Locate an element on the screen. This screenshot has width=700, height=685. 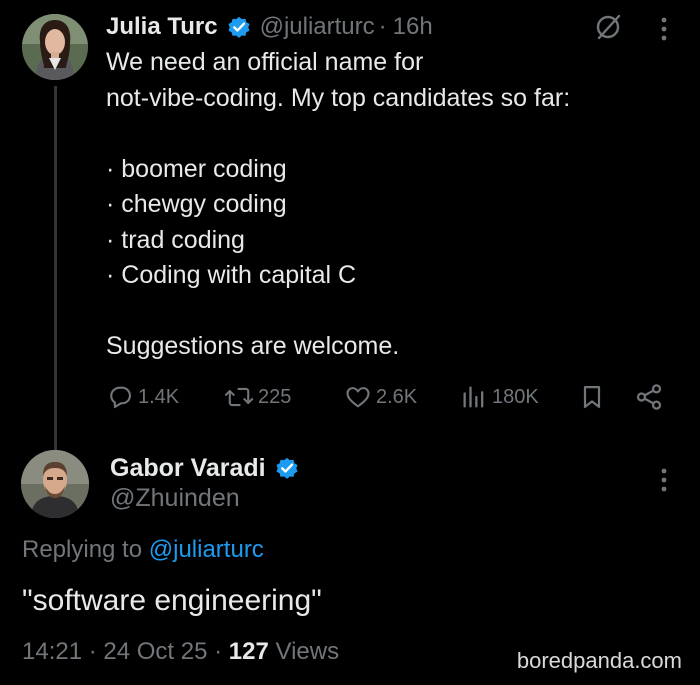
repost-icon is located at coordinates (239, 397).